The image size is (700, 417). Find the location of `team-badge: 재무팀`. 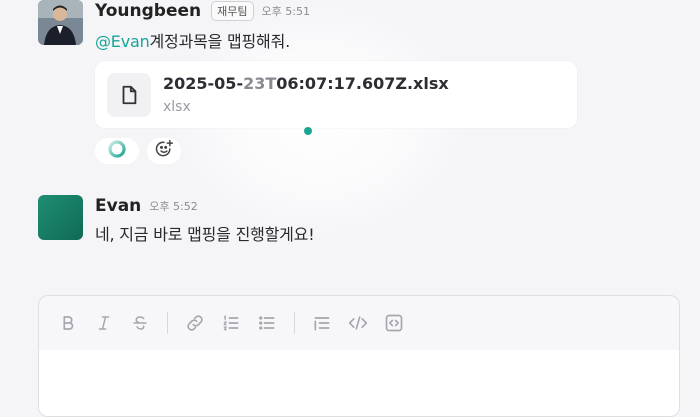

team-badge: 재무팀 is located at coordinates (232, 11).